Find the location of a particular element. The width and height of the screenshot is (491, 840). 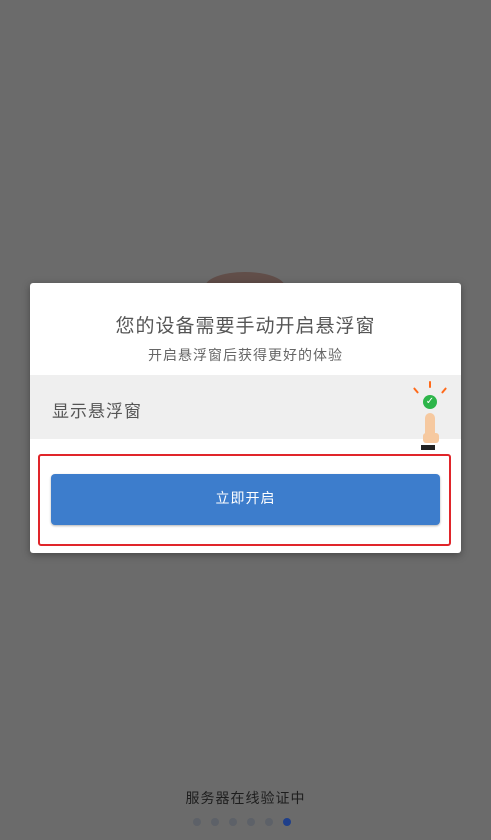

tap-hint-illustration: ✓ is located at coordinates (430, 418).